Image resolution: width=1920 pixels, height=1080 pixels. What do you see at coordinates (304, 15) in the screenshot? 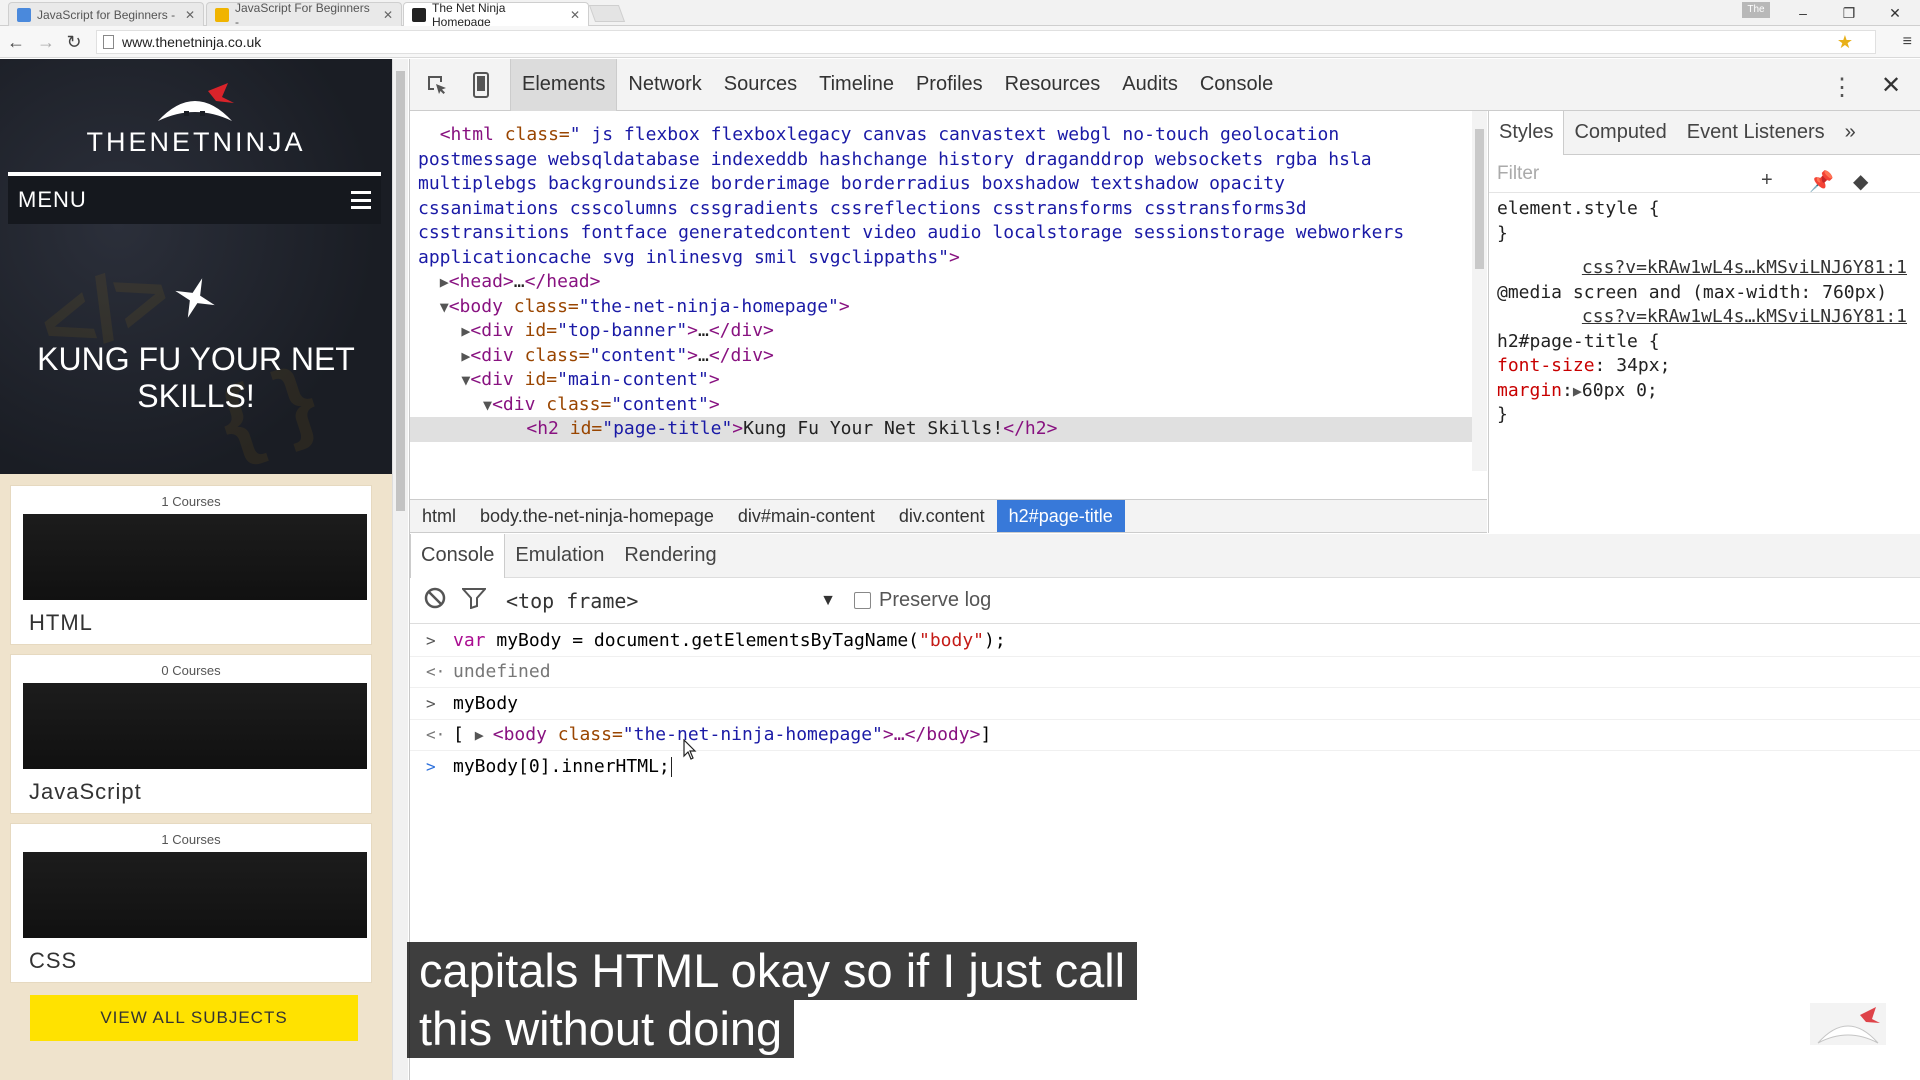
I see `browser-tab-2: JavaScript For Beginners - ✕` at bounding box center [304, 15].